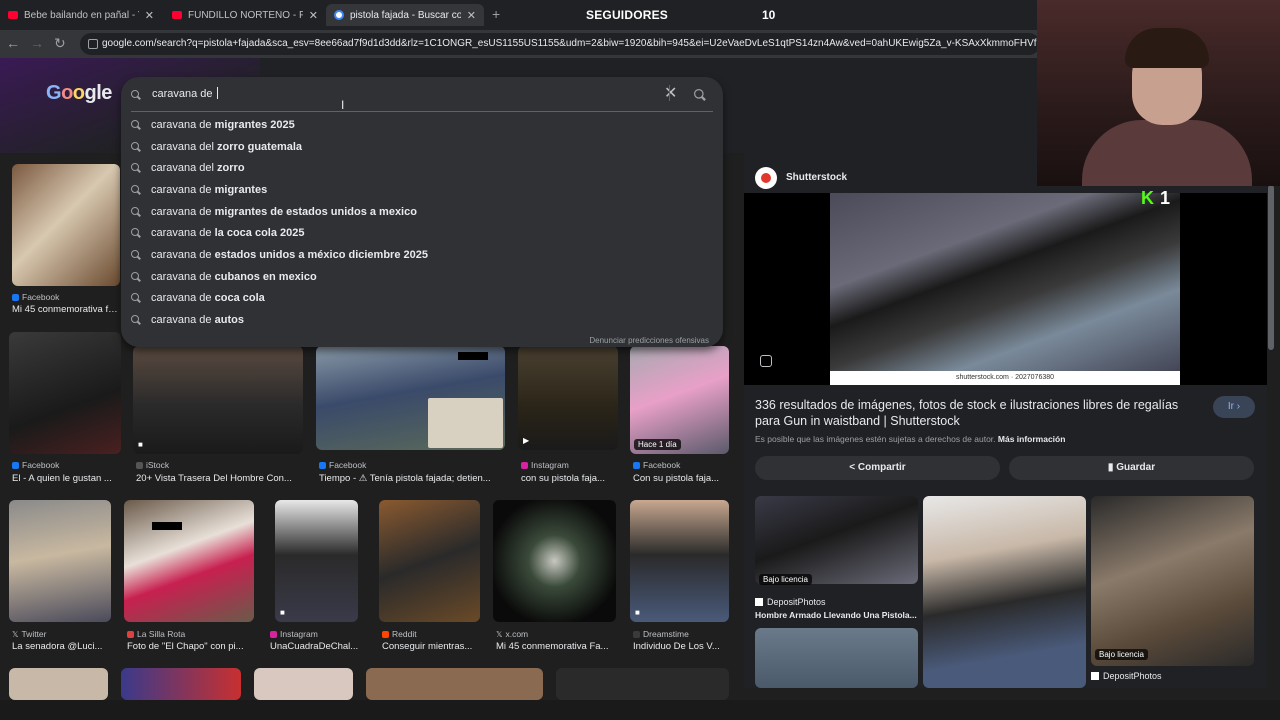 The width and height of the screenshot is (1280, 720). Describe the element at coordinates (699, 96) in the screenshot. I see `search-submit-icon` at that location.